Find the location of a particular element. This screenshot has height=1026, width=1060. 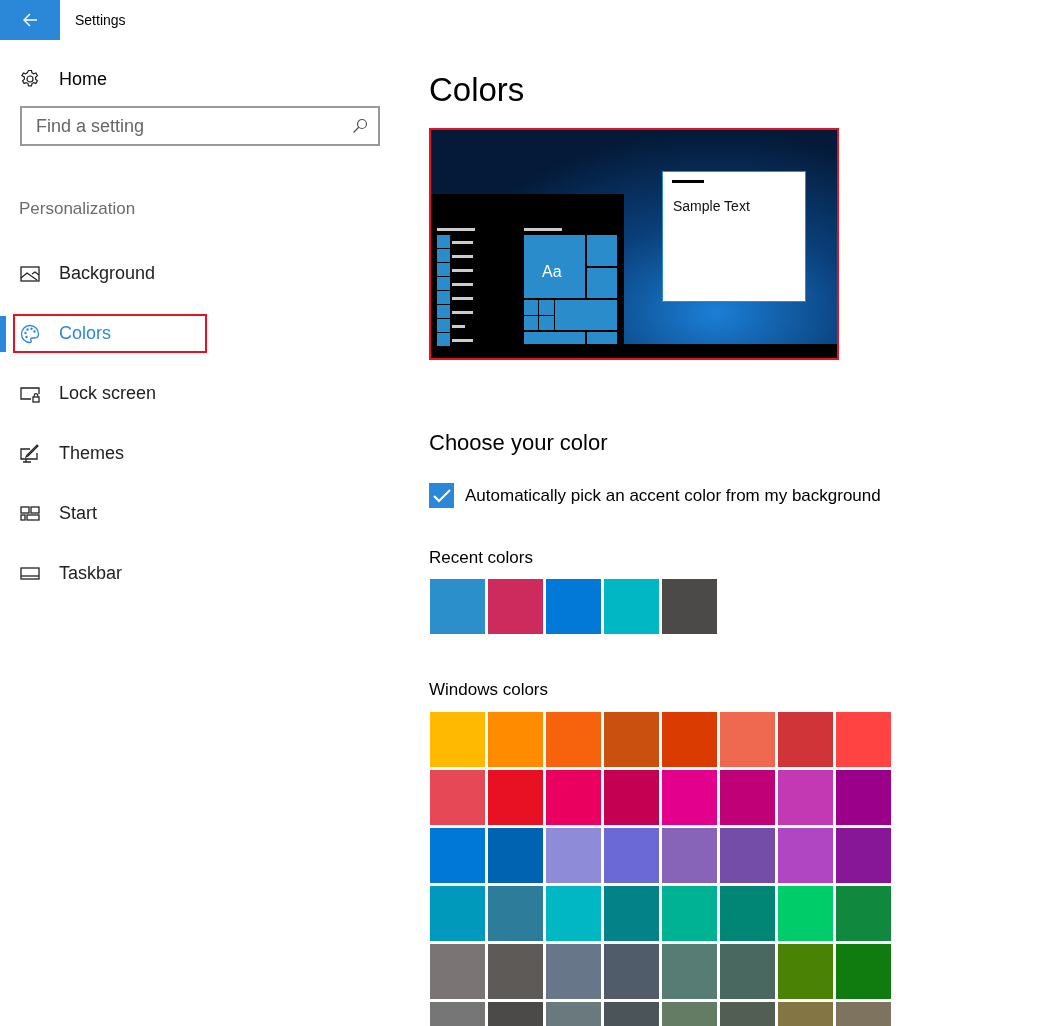

checkbox-label: Automatically pick an accent color from my background is located at coordinates (673, 496).